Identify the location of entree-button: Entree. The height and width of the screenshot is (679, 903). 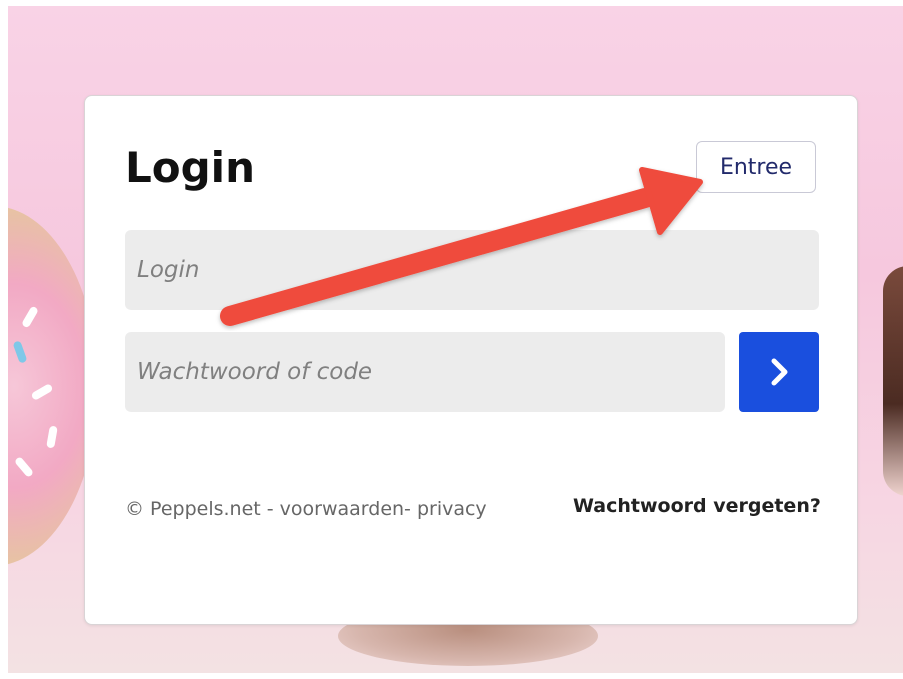
(756, 167).